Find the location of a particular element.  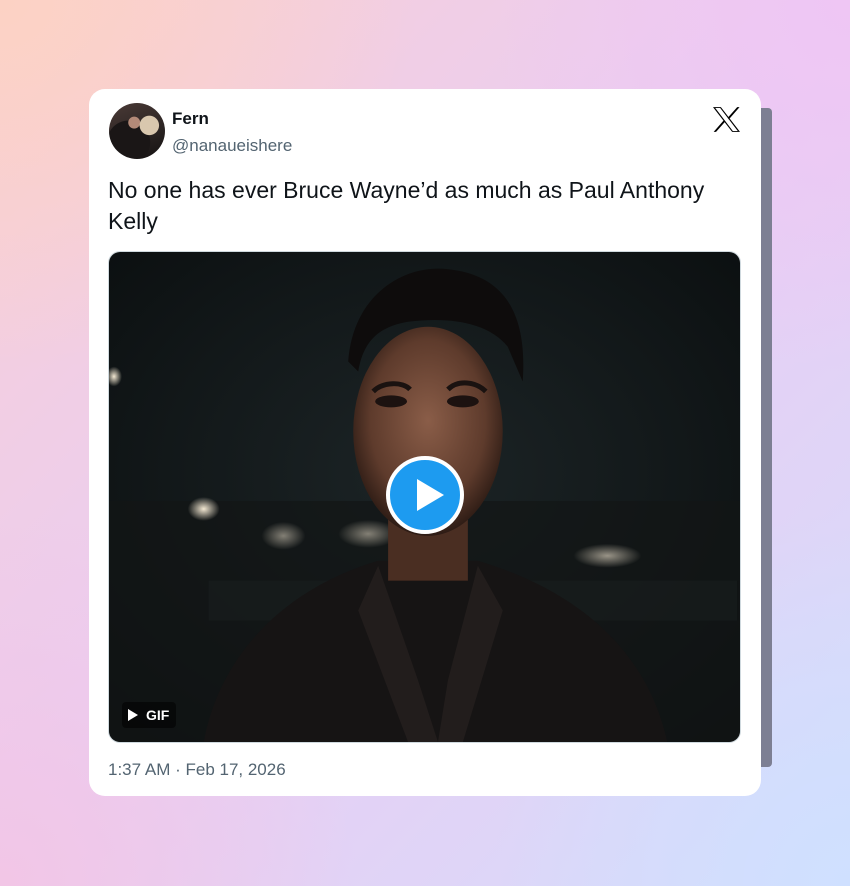

avatar is located at coordinates (137, 131).